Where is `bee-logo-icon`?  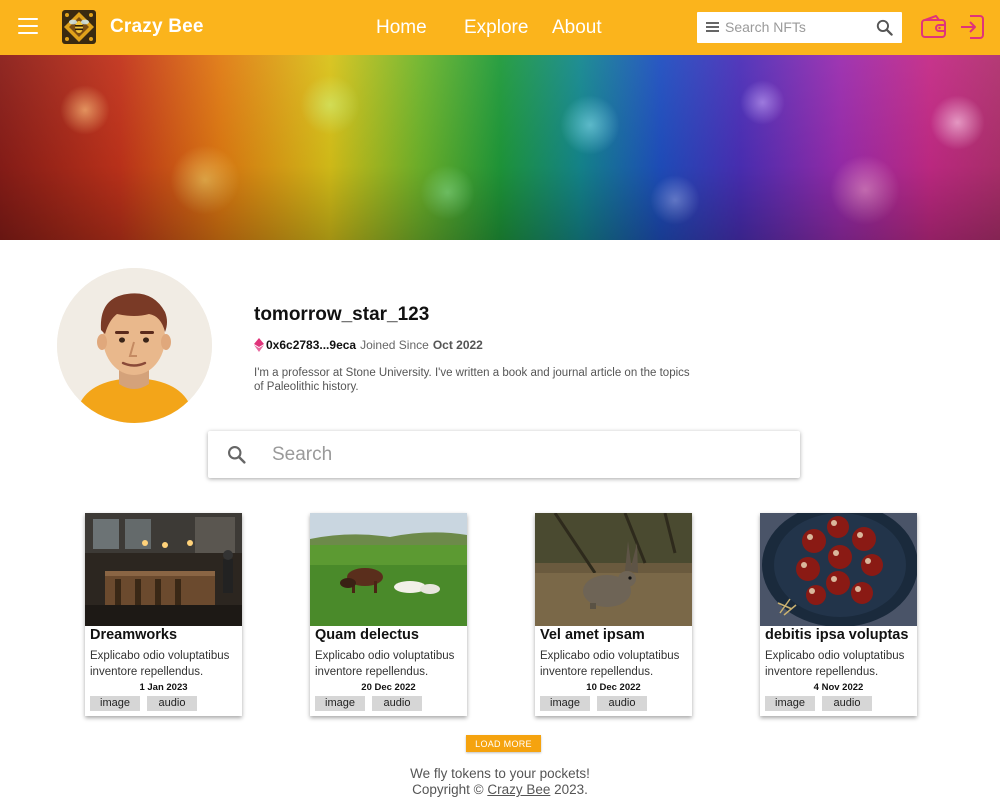 bee-logo-icon is located at coordinates (79, 27).